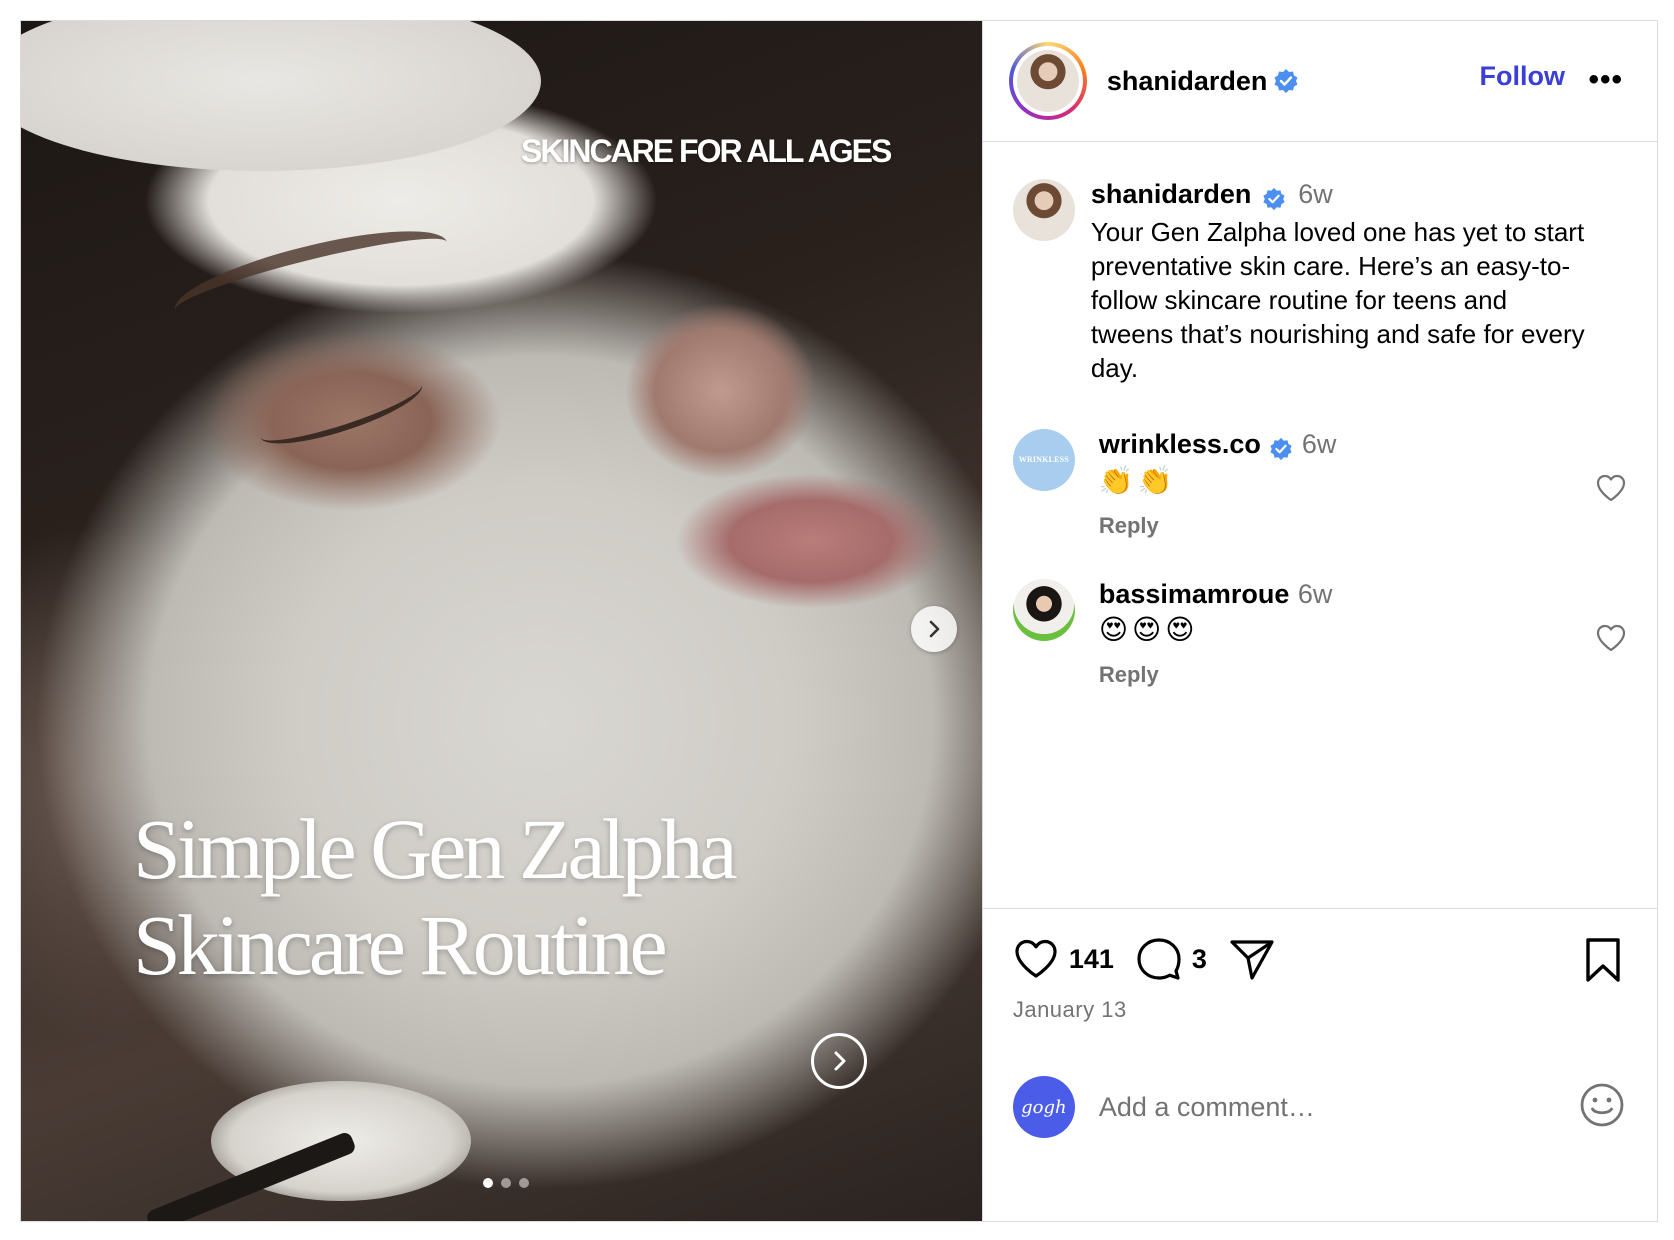  I want to click on comment-username: wrinkless.co, so click(1180, 444).